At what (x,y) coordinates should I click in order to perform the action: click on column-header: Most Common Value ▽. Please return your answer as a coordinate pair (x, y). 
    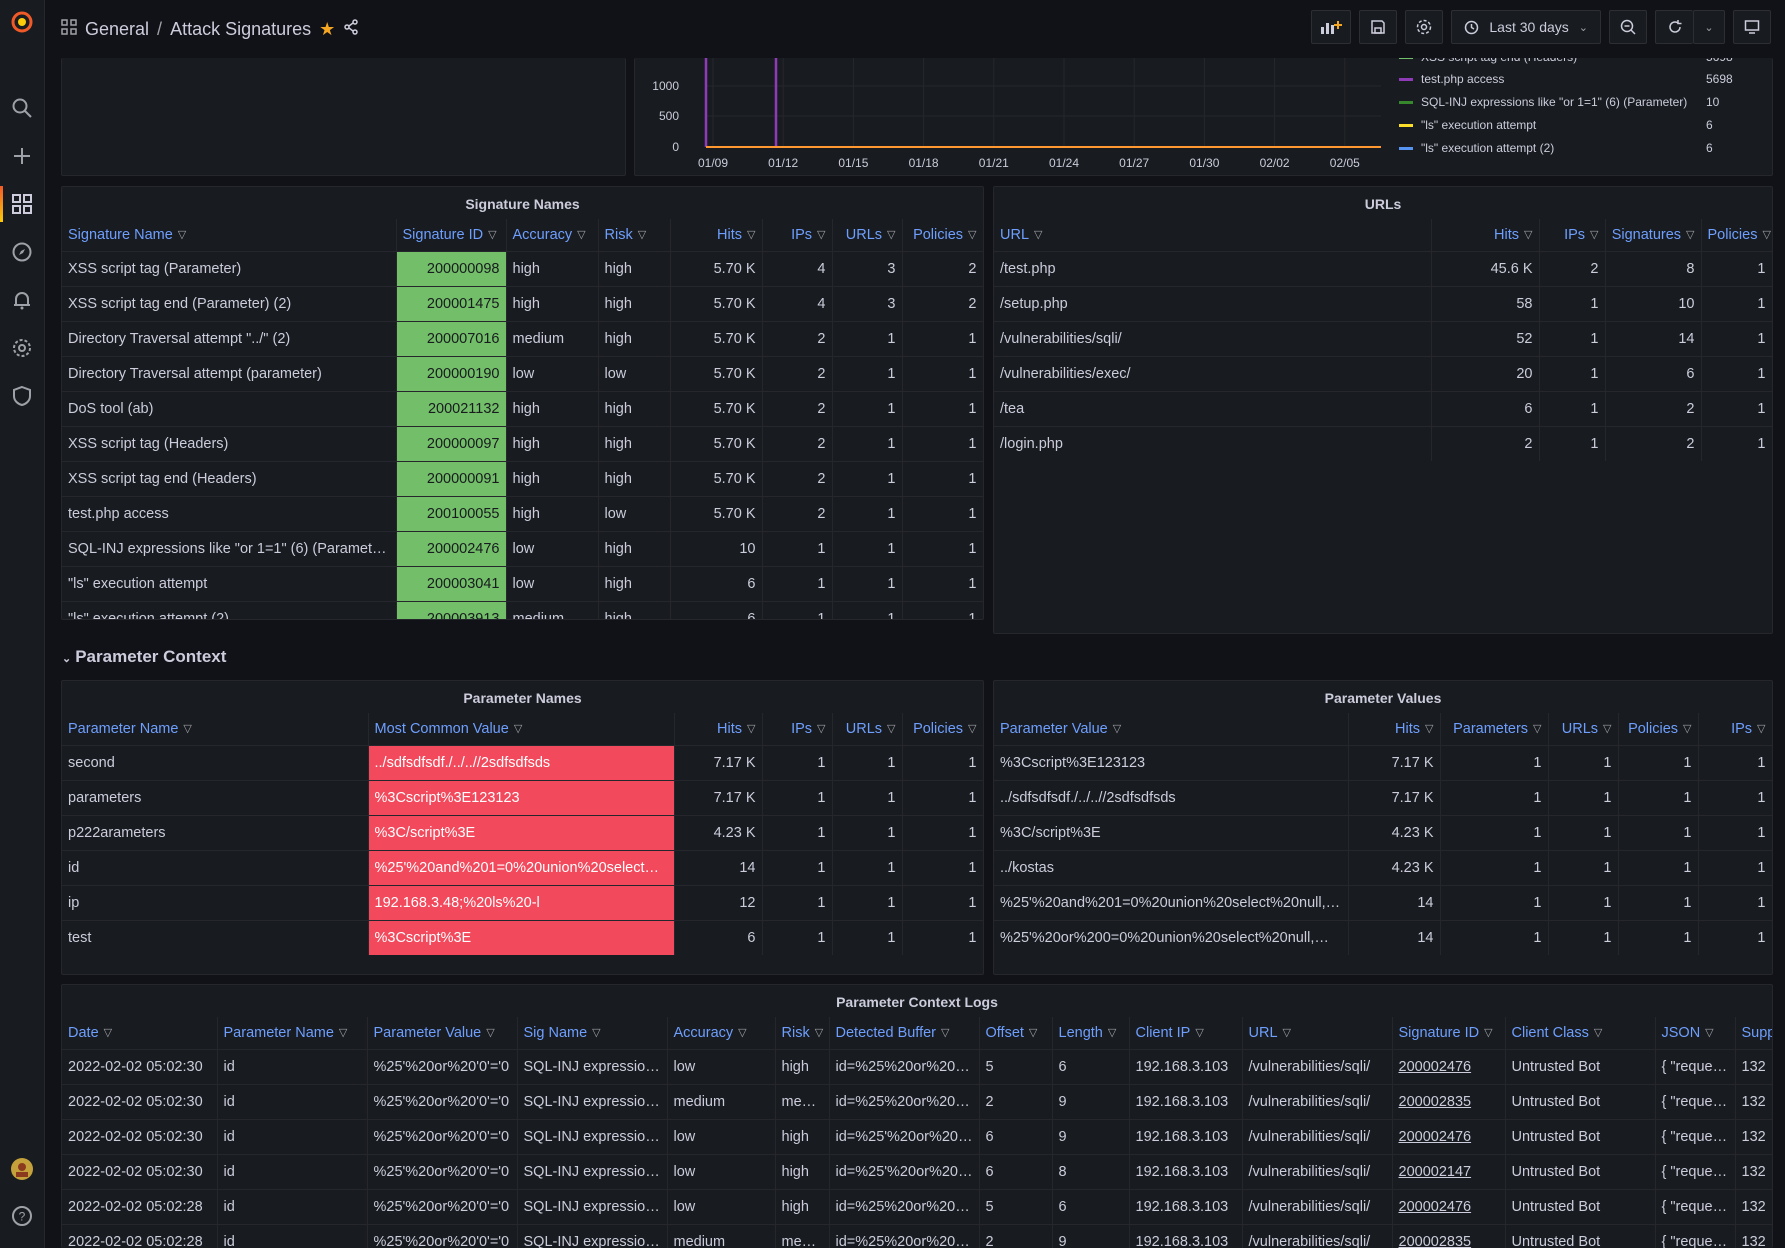
    Looking at the image, I should click on (521, 729).